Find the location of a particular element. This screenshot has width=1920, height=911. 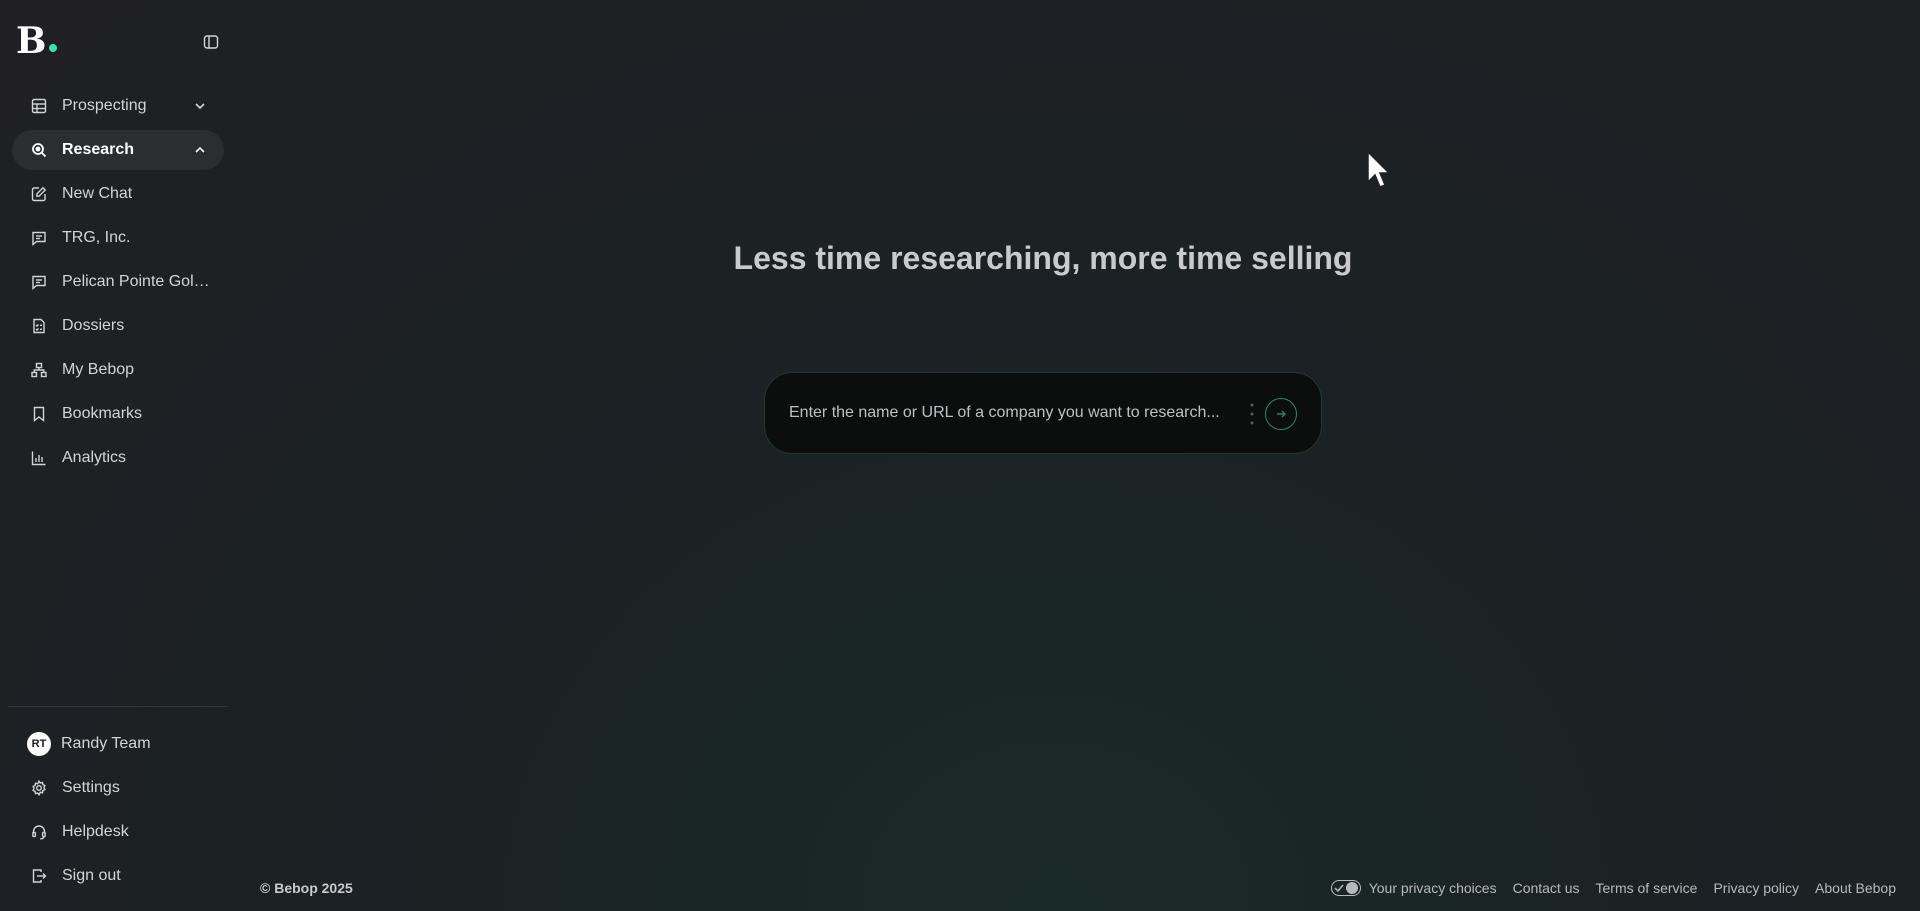

privacy-choices-label: Your privacy choices is located at coordinates (1432, 888).